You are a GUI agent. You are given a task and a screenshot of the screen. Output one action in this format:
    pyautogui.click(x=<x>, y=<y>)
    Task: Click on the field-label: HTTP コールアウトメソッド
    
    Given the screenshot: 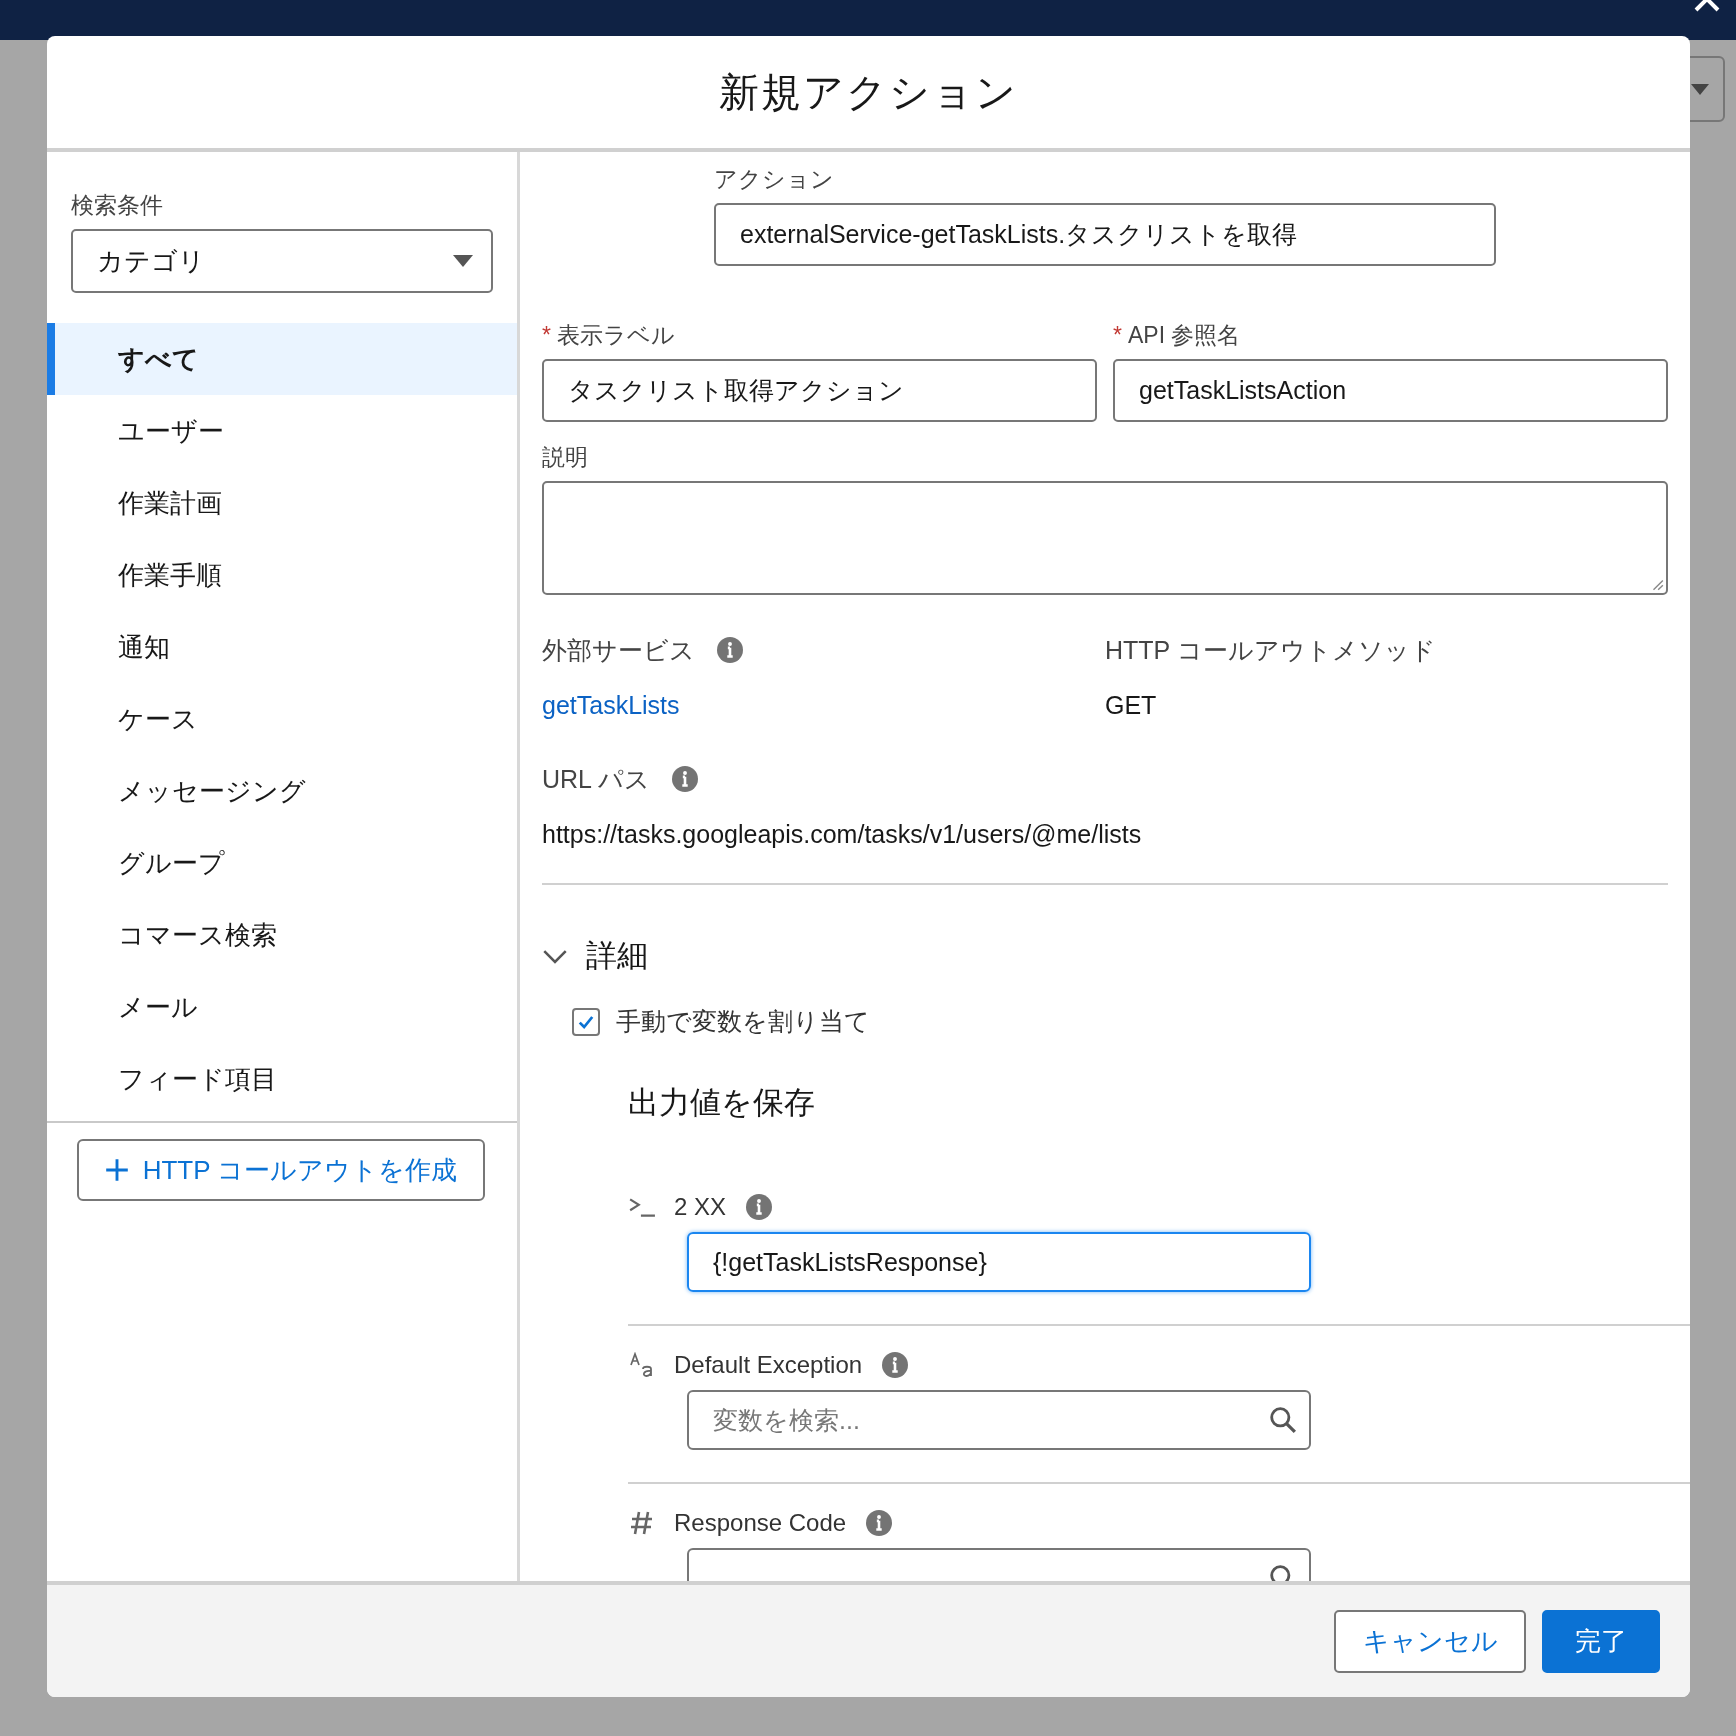 What is the action you would take?
    pyautogui.click(x=1270, y=650)
    